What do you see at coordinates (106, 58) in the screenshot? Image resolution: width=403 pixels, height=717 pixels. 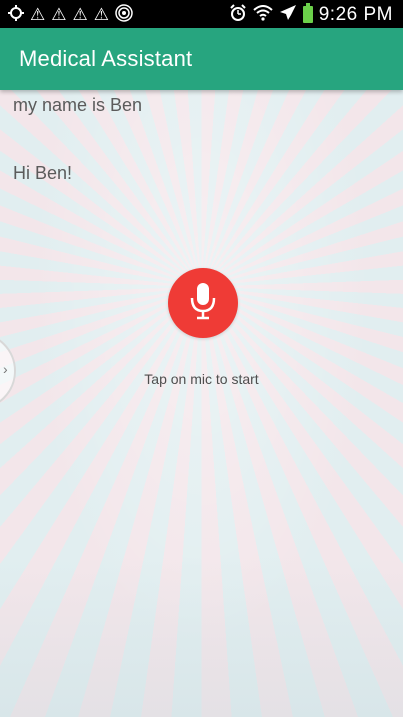 I see `app-title: Medical Assistant` at bounding box center [106, 58].